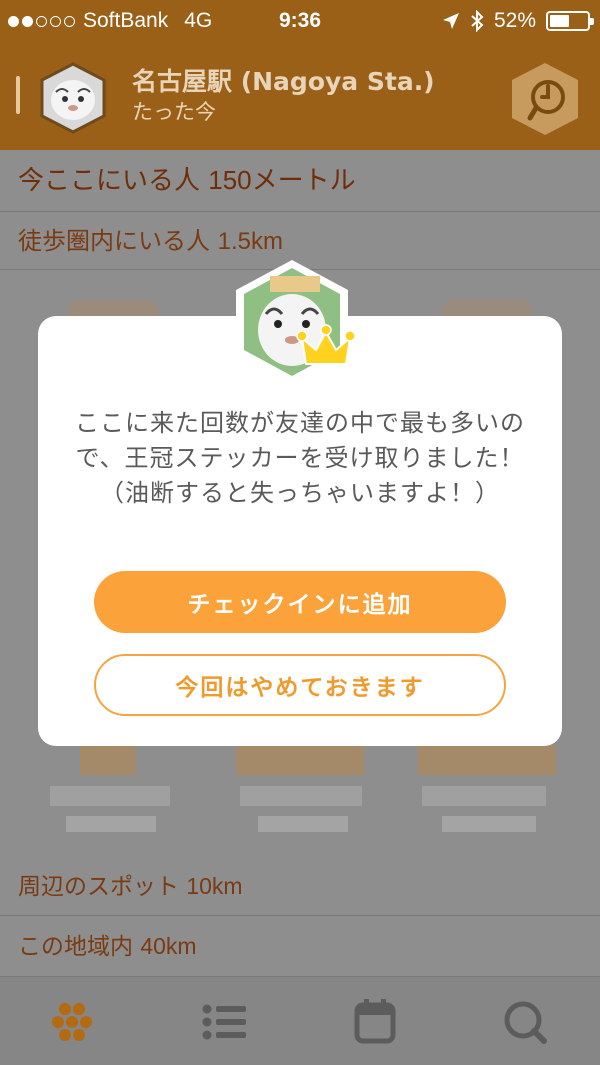 This screenshot has height=1065, width=600. What do you see at coordinates (375, 1022) in the screenshot?
I see `calendar-icon` at bounding box center [375, 1022].